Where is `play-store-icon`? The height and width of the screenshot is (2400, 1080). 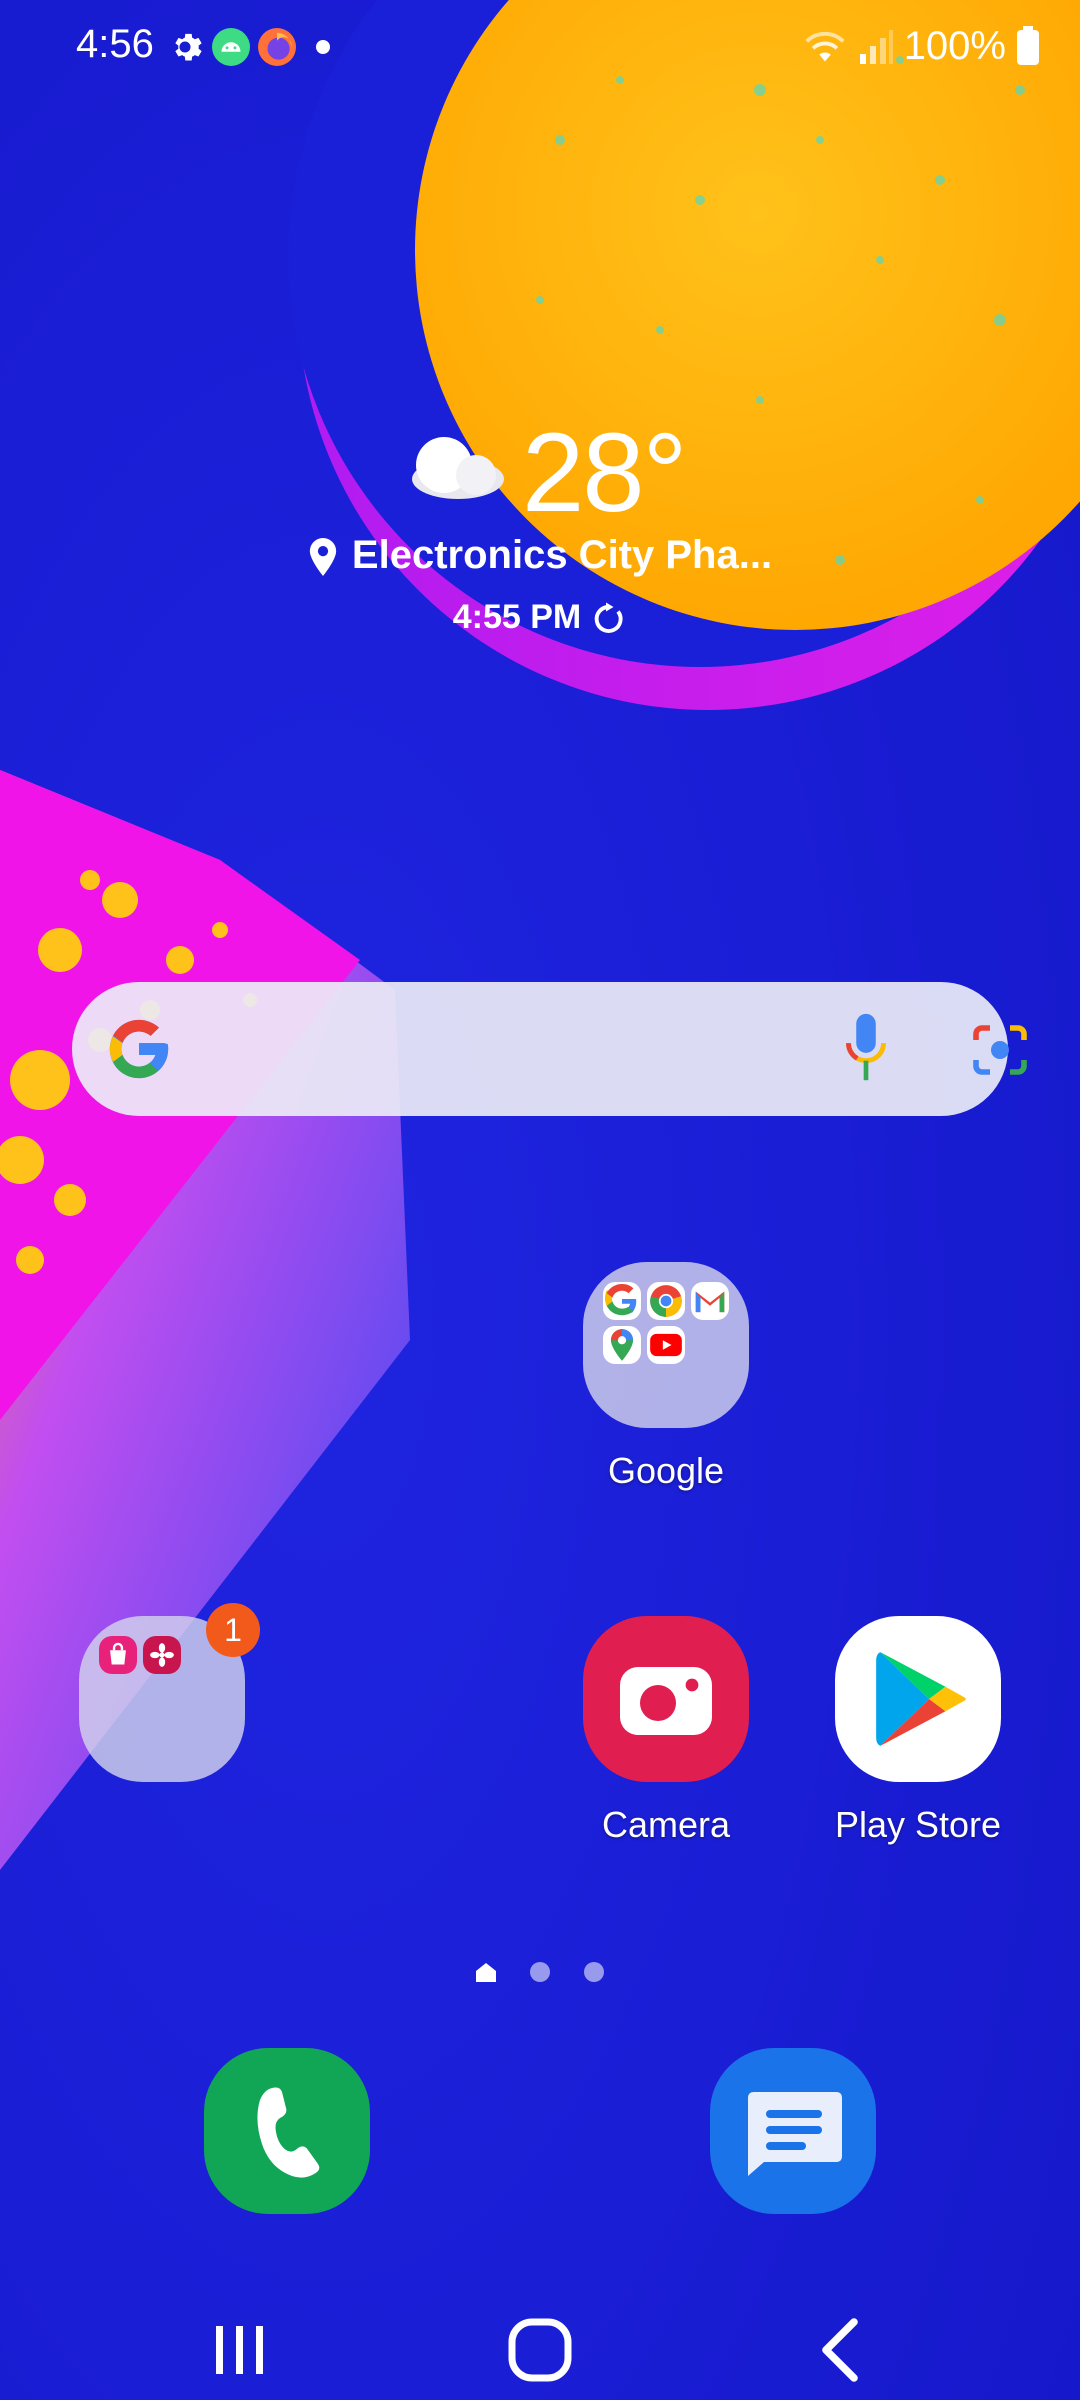 play-store-icon is located at coordinates (918, 1699).